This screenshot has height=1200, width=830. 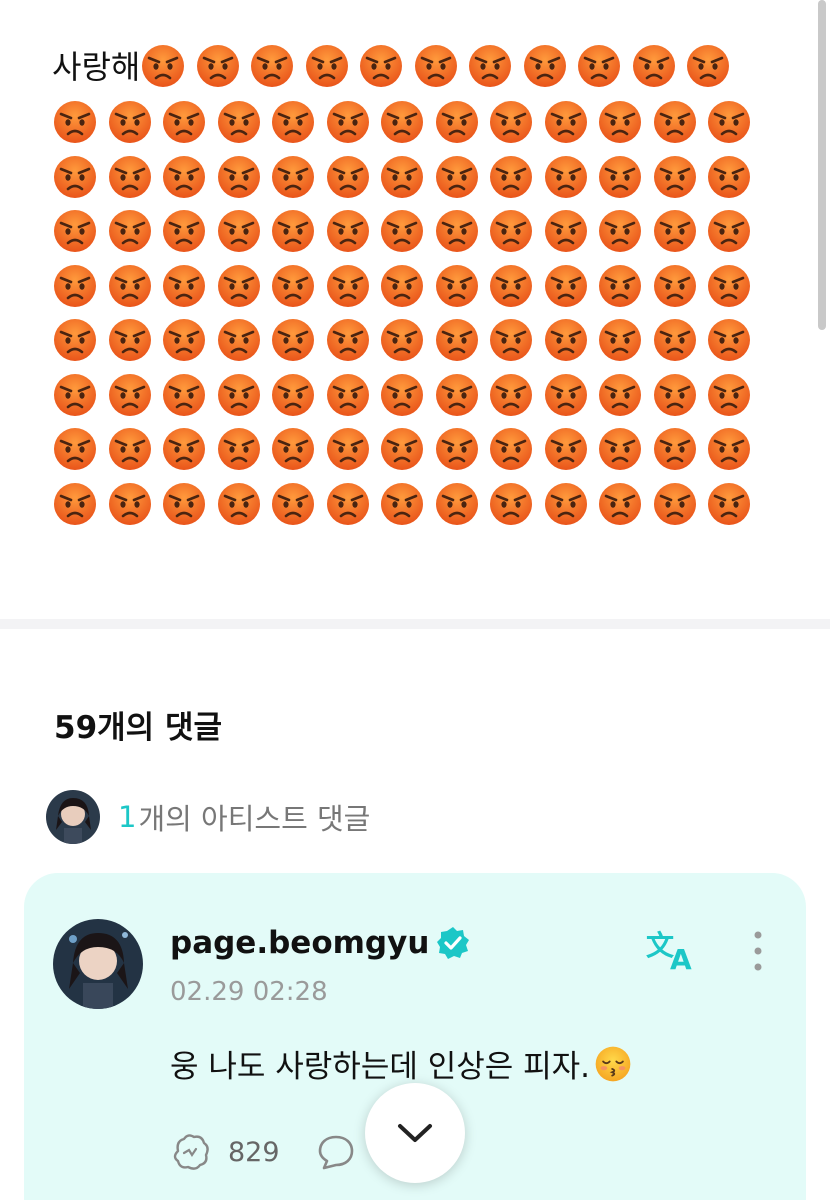 I want to click on artist-comments-summary: 1 개의 아티스트 댓글, so click(x=208, y=817).